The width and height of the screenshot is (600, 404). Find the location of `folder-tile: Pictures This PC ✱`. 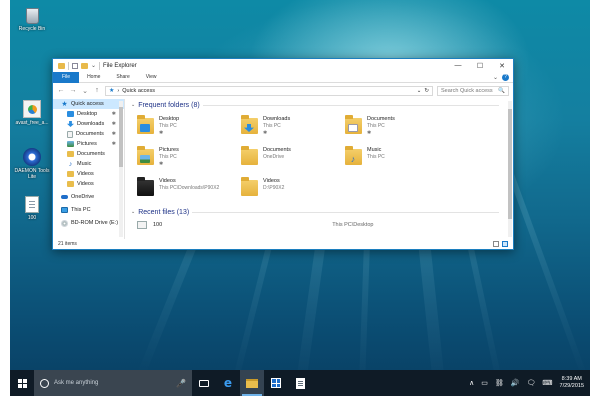

folder-tile: Pictures This PC ✱ is located at coordinates (189, 158).